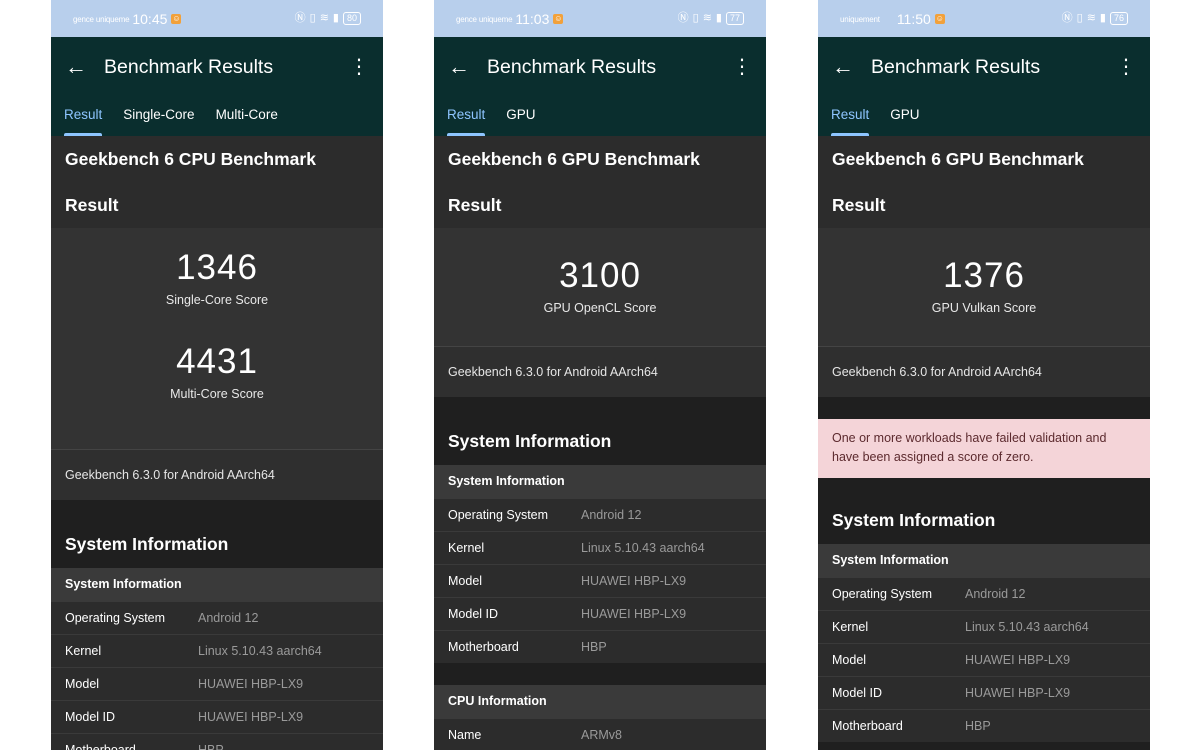 The image size is (1200, 750). Describe the element at coordinates (83, 651) in the screenshot. I see `row-key: Kernel` at that location.